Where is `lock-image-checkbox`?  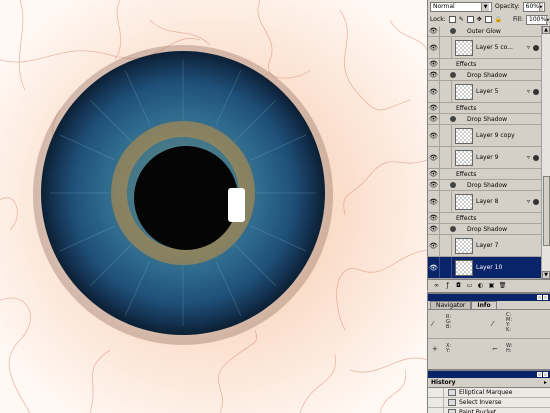
lock-image-checkbox is located at coordinates (470, 19).